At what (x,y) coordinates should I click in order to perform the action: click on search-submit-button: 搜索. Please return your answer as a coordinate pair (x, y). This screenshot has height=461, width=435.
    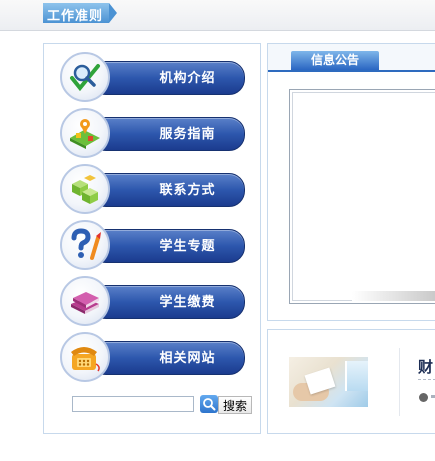
    Looking at the image, I should click on (235, 405).